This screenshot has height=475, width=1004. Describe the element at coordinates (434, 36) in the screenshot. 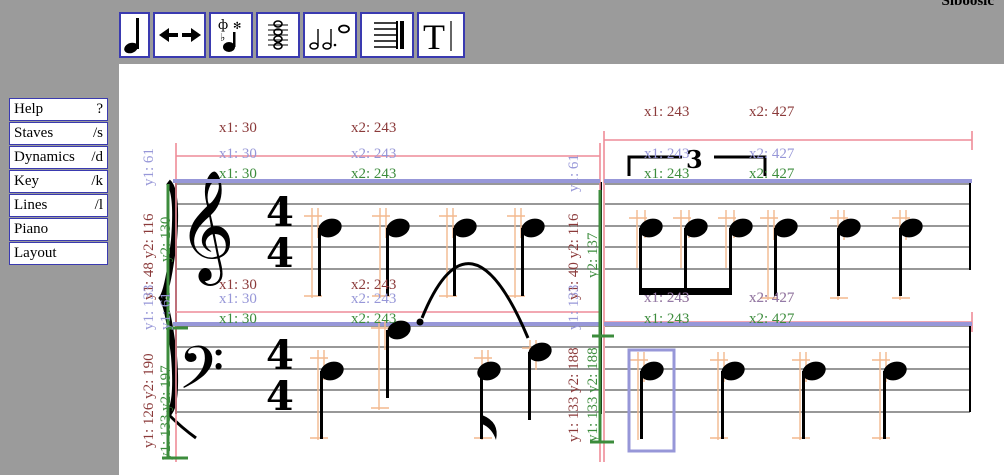

I see `svg-text: T` at that location.